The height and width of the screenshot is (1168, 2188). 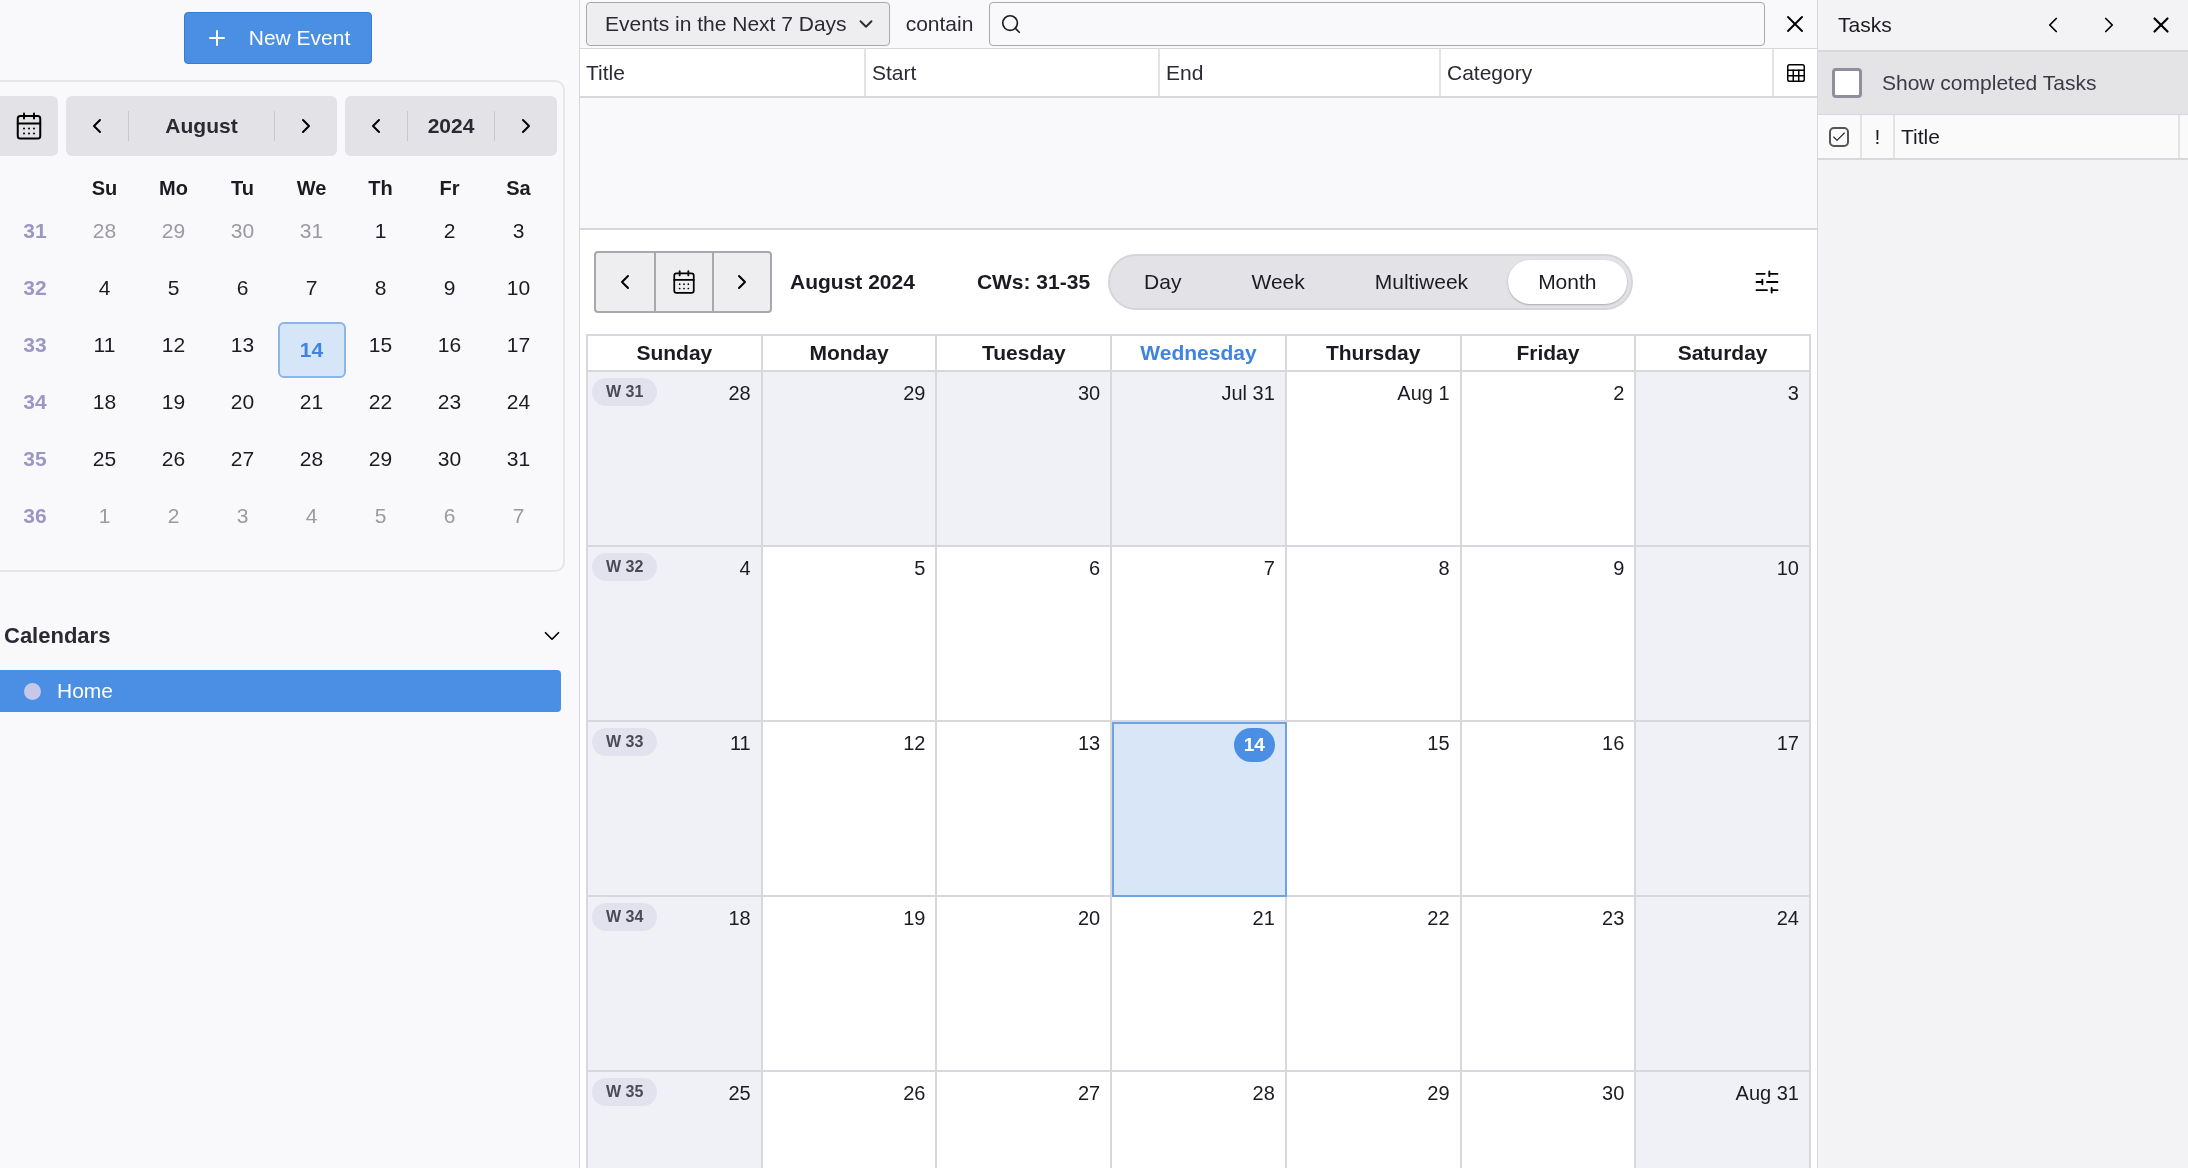 What do you see at coordinates (1723, 459) in the screenshot?
I see `day-cell: 3` at bounding box center [1723, 459].